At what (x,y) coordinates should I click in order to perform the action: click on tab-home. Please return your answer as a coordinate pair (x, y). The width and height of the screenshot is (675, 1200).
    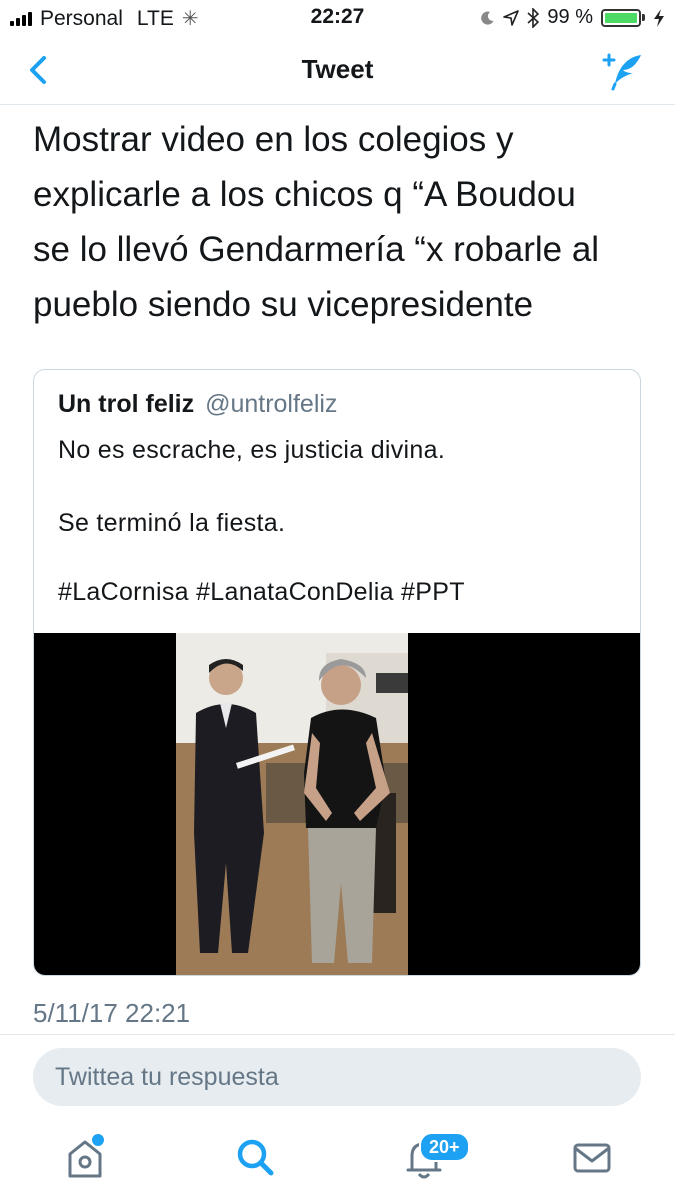
    Looking at the image, I should click on (85, 1157).